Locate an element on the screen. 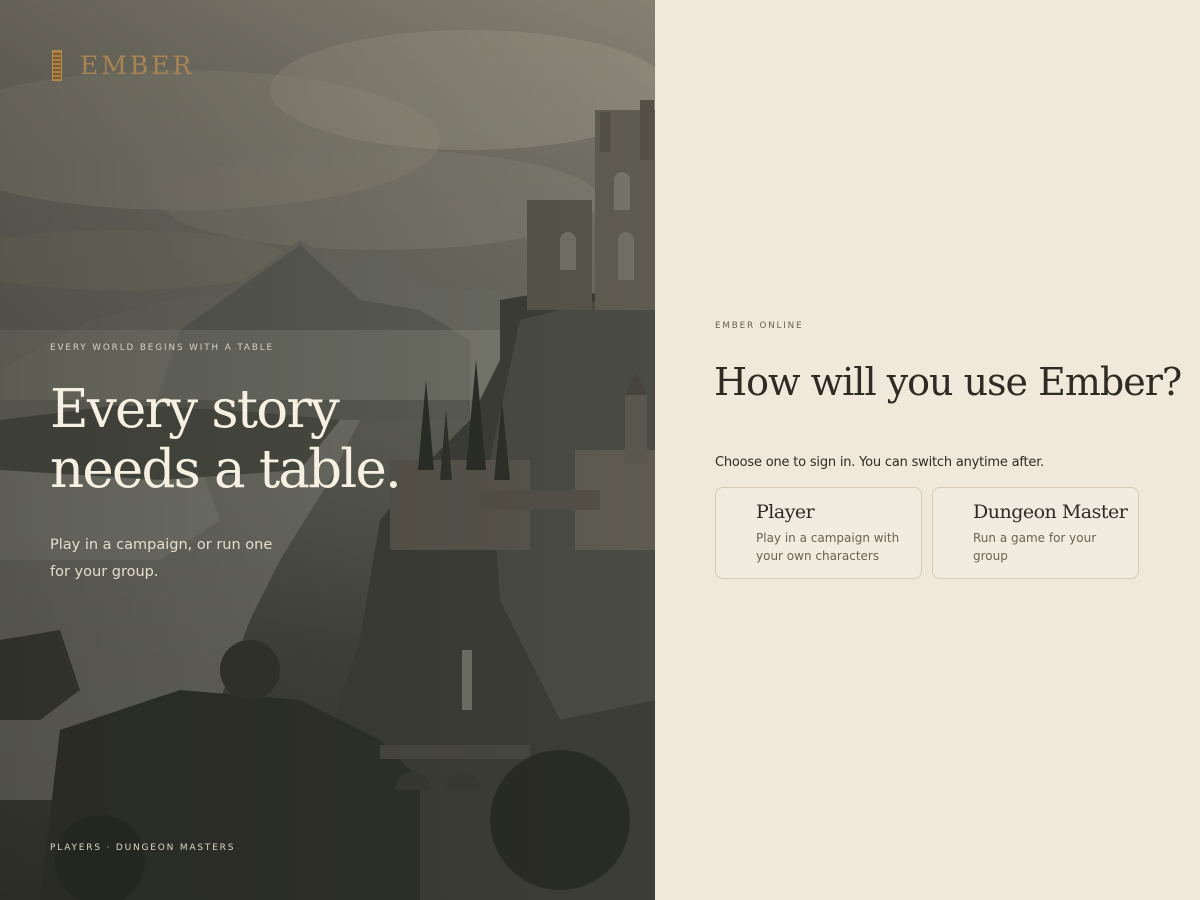  hero-footer-tag: PLAYERS · DUNGEON MASTERS is located at coordinates (143, 848).